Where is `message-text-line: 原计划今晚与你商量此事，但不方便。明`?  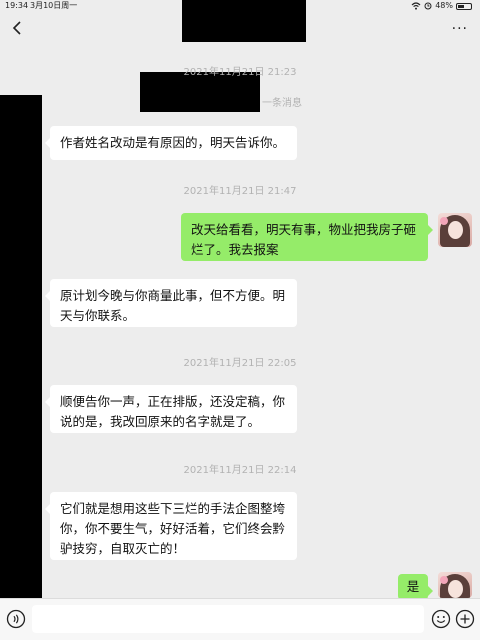
message-text-line: 原计划今晚与你商量此事，但不方便。明 is located at coordinates (173, 295).